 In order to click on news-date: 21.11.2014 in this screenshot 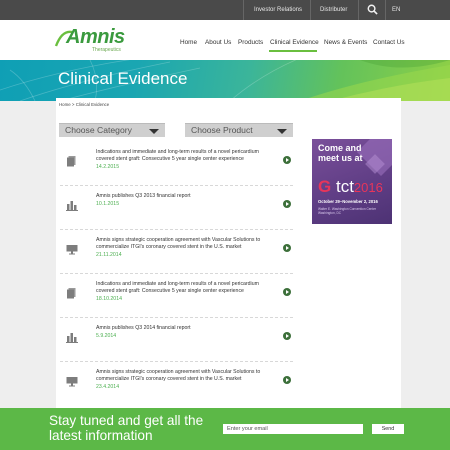, I will do `click(109, 255)`.